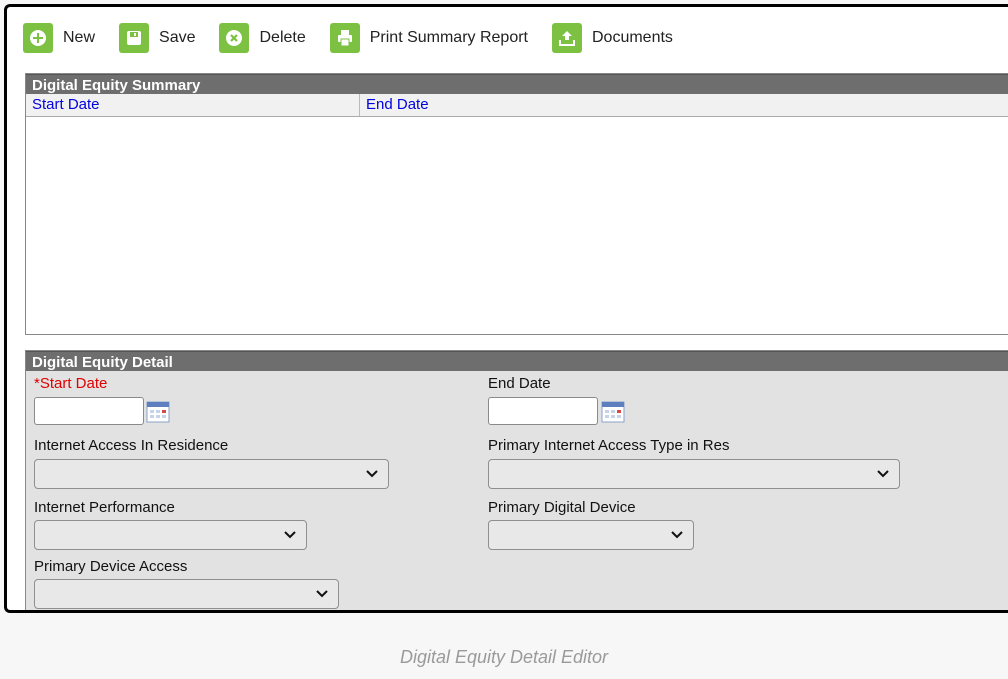  Describe the element at coordinates (177, 37) in the screenshot. I see `save-label: Save` at that location.